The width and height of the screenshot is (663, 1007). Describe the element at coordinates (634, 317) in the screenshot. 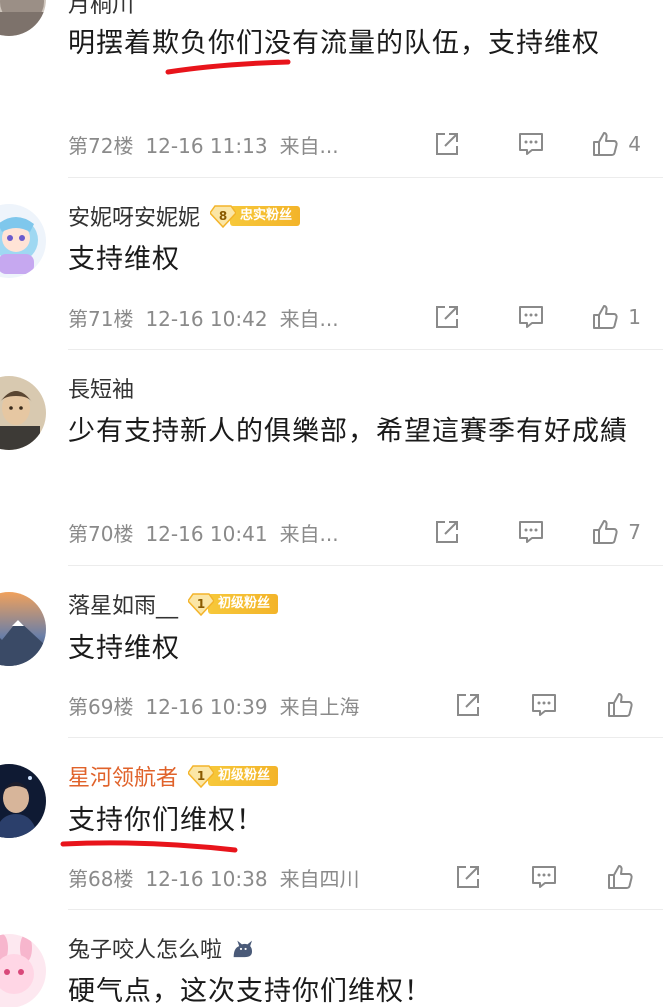

I see `like-count: 1` at that location.